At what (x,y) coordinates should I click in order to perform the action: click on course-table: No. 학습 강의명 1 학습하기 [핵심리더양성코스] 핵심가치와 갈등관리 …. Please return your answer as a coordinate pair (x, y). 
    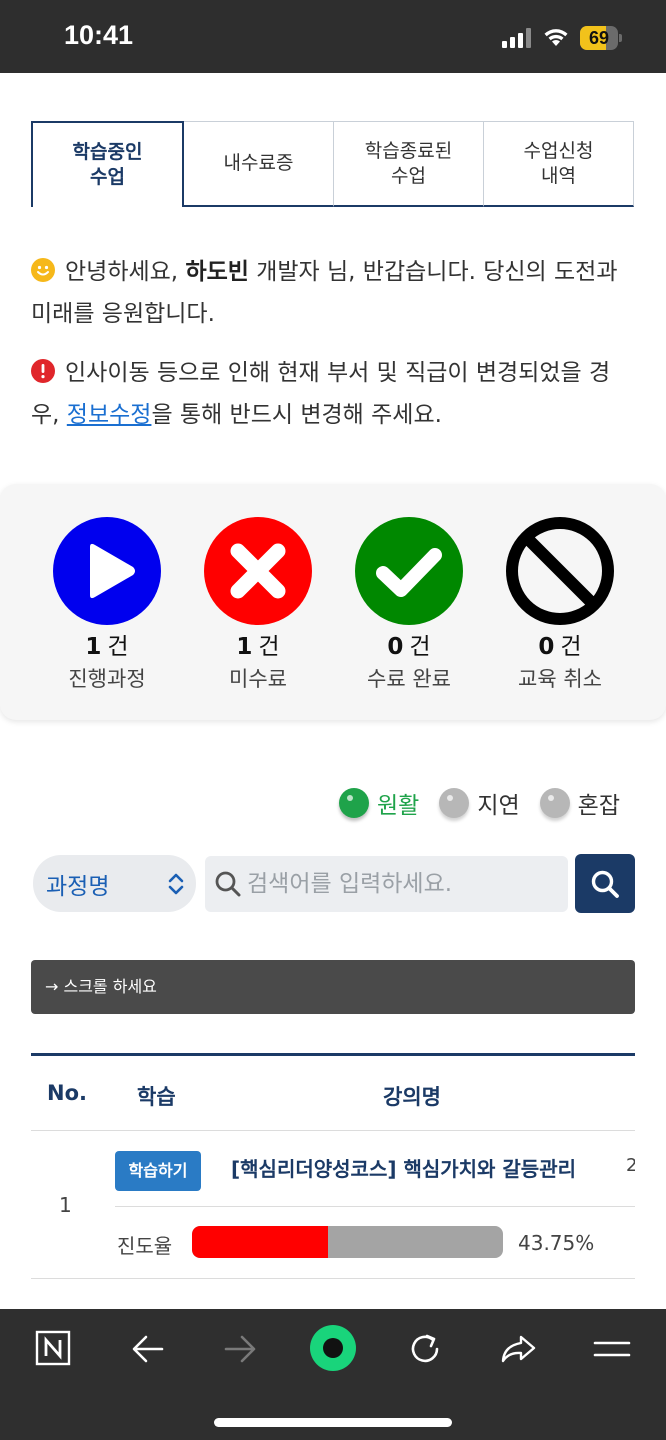
    Looking at the image, I should click on (333, 1166).